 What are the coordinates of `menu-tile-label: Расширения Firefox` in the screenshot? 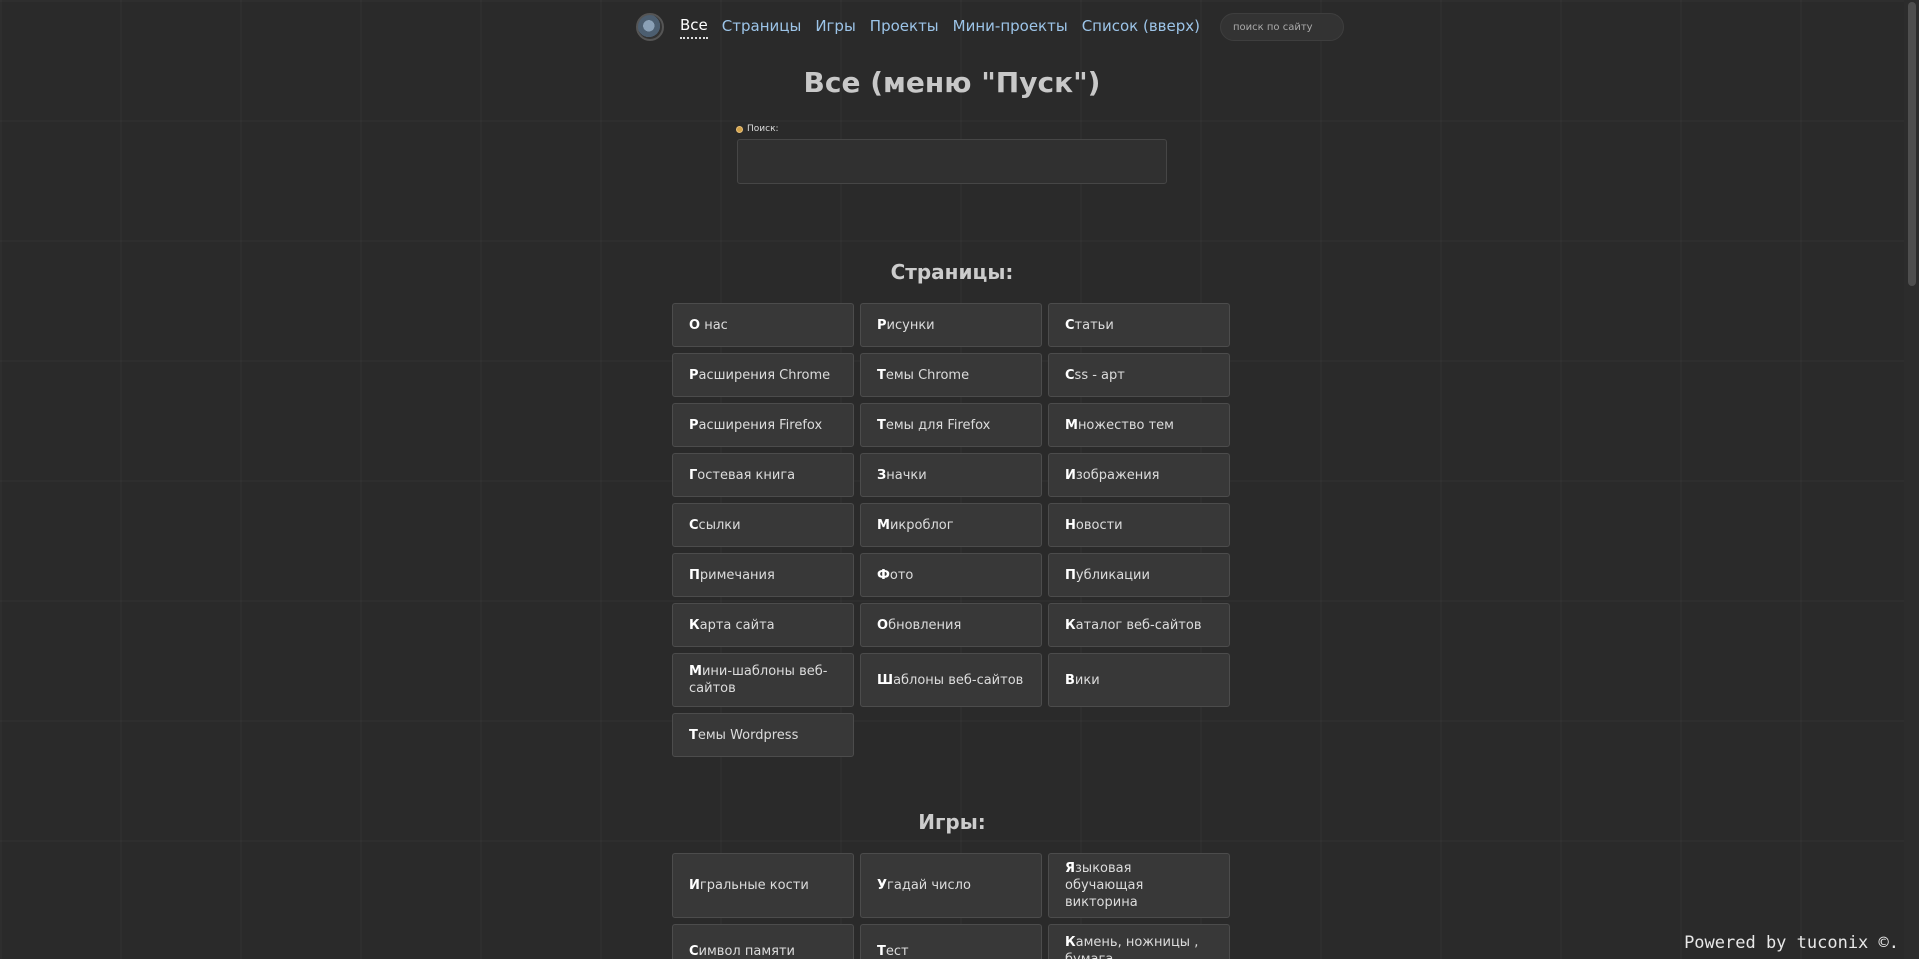 It's located at (755, 425).